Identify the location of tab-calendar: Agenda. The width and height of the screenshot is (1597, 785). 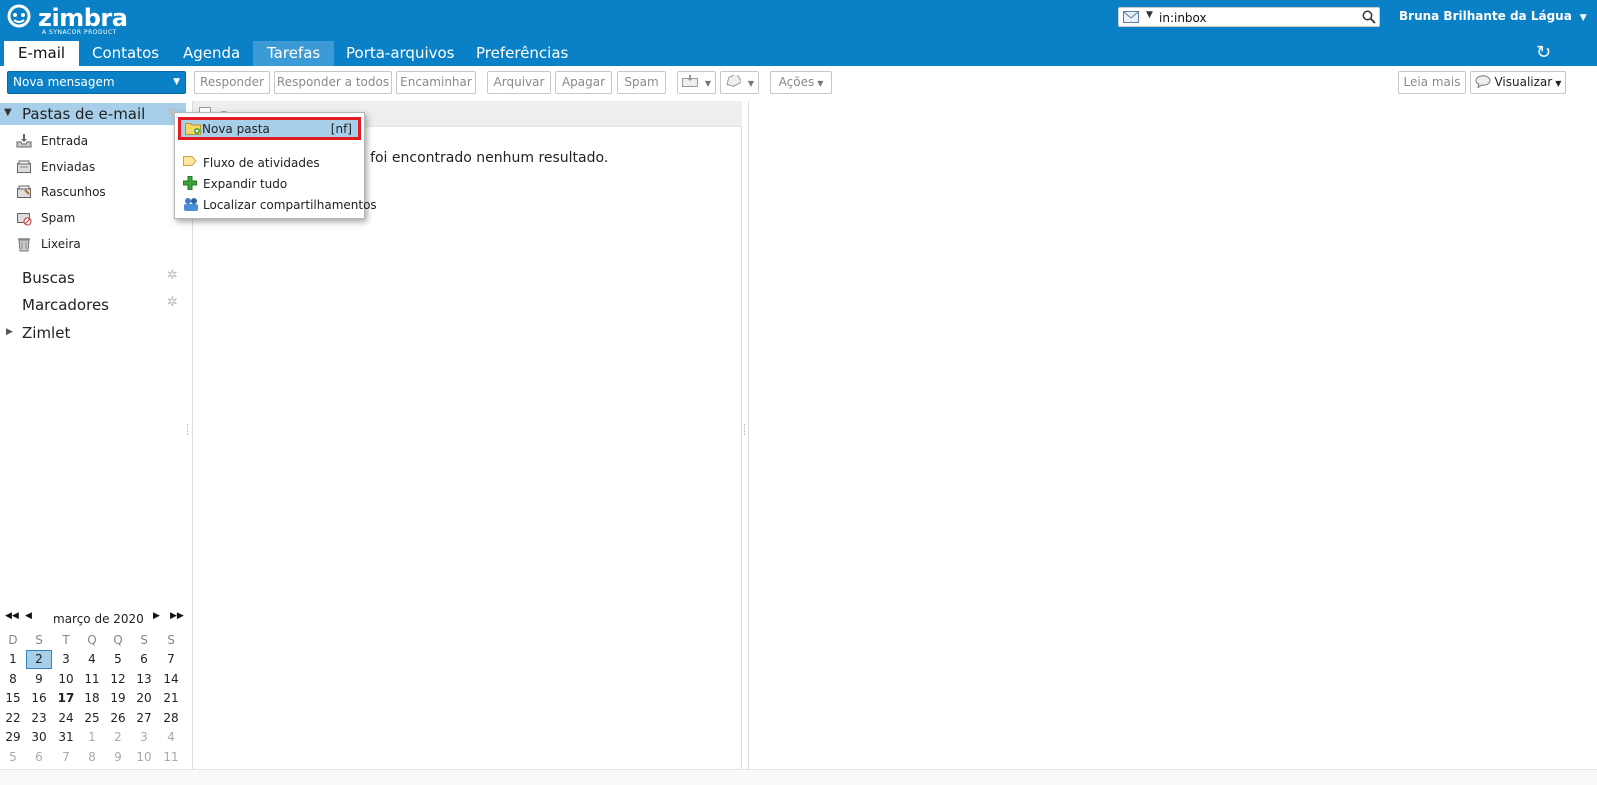
(211, 53).